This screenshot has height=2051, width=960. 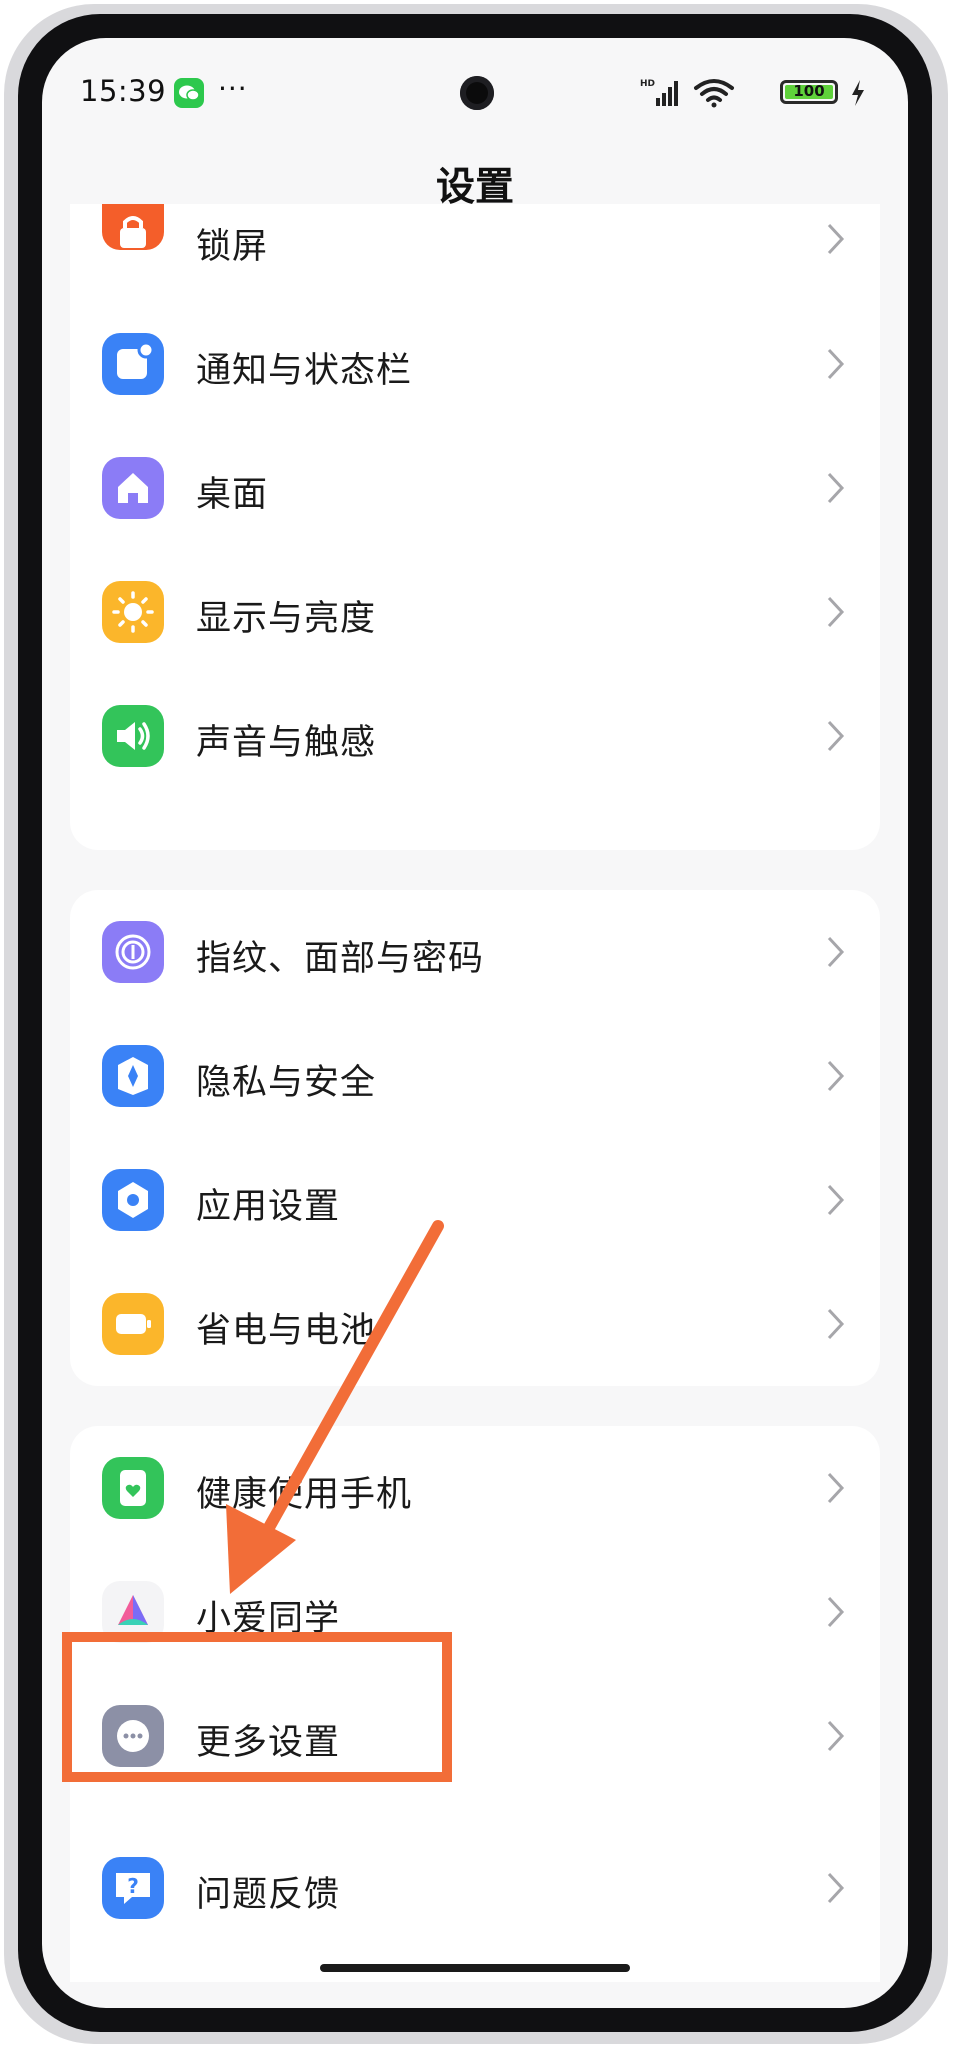 I want to click on svg-text: HD, so click(x=647, y=84).